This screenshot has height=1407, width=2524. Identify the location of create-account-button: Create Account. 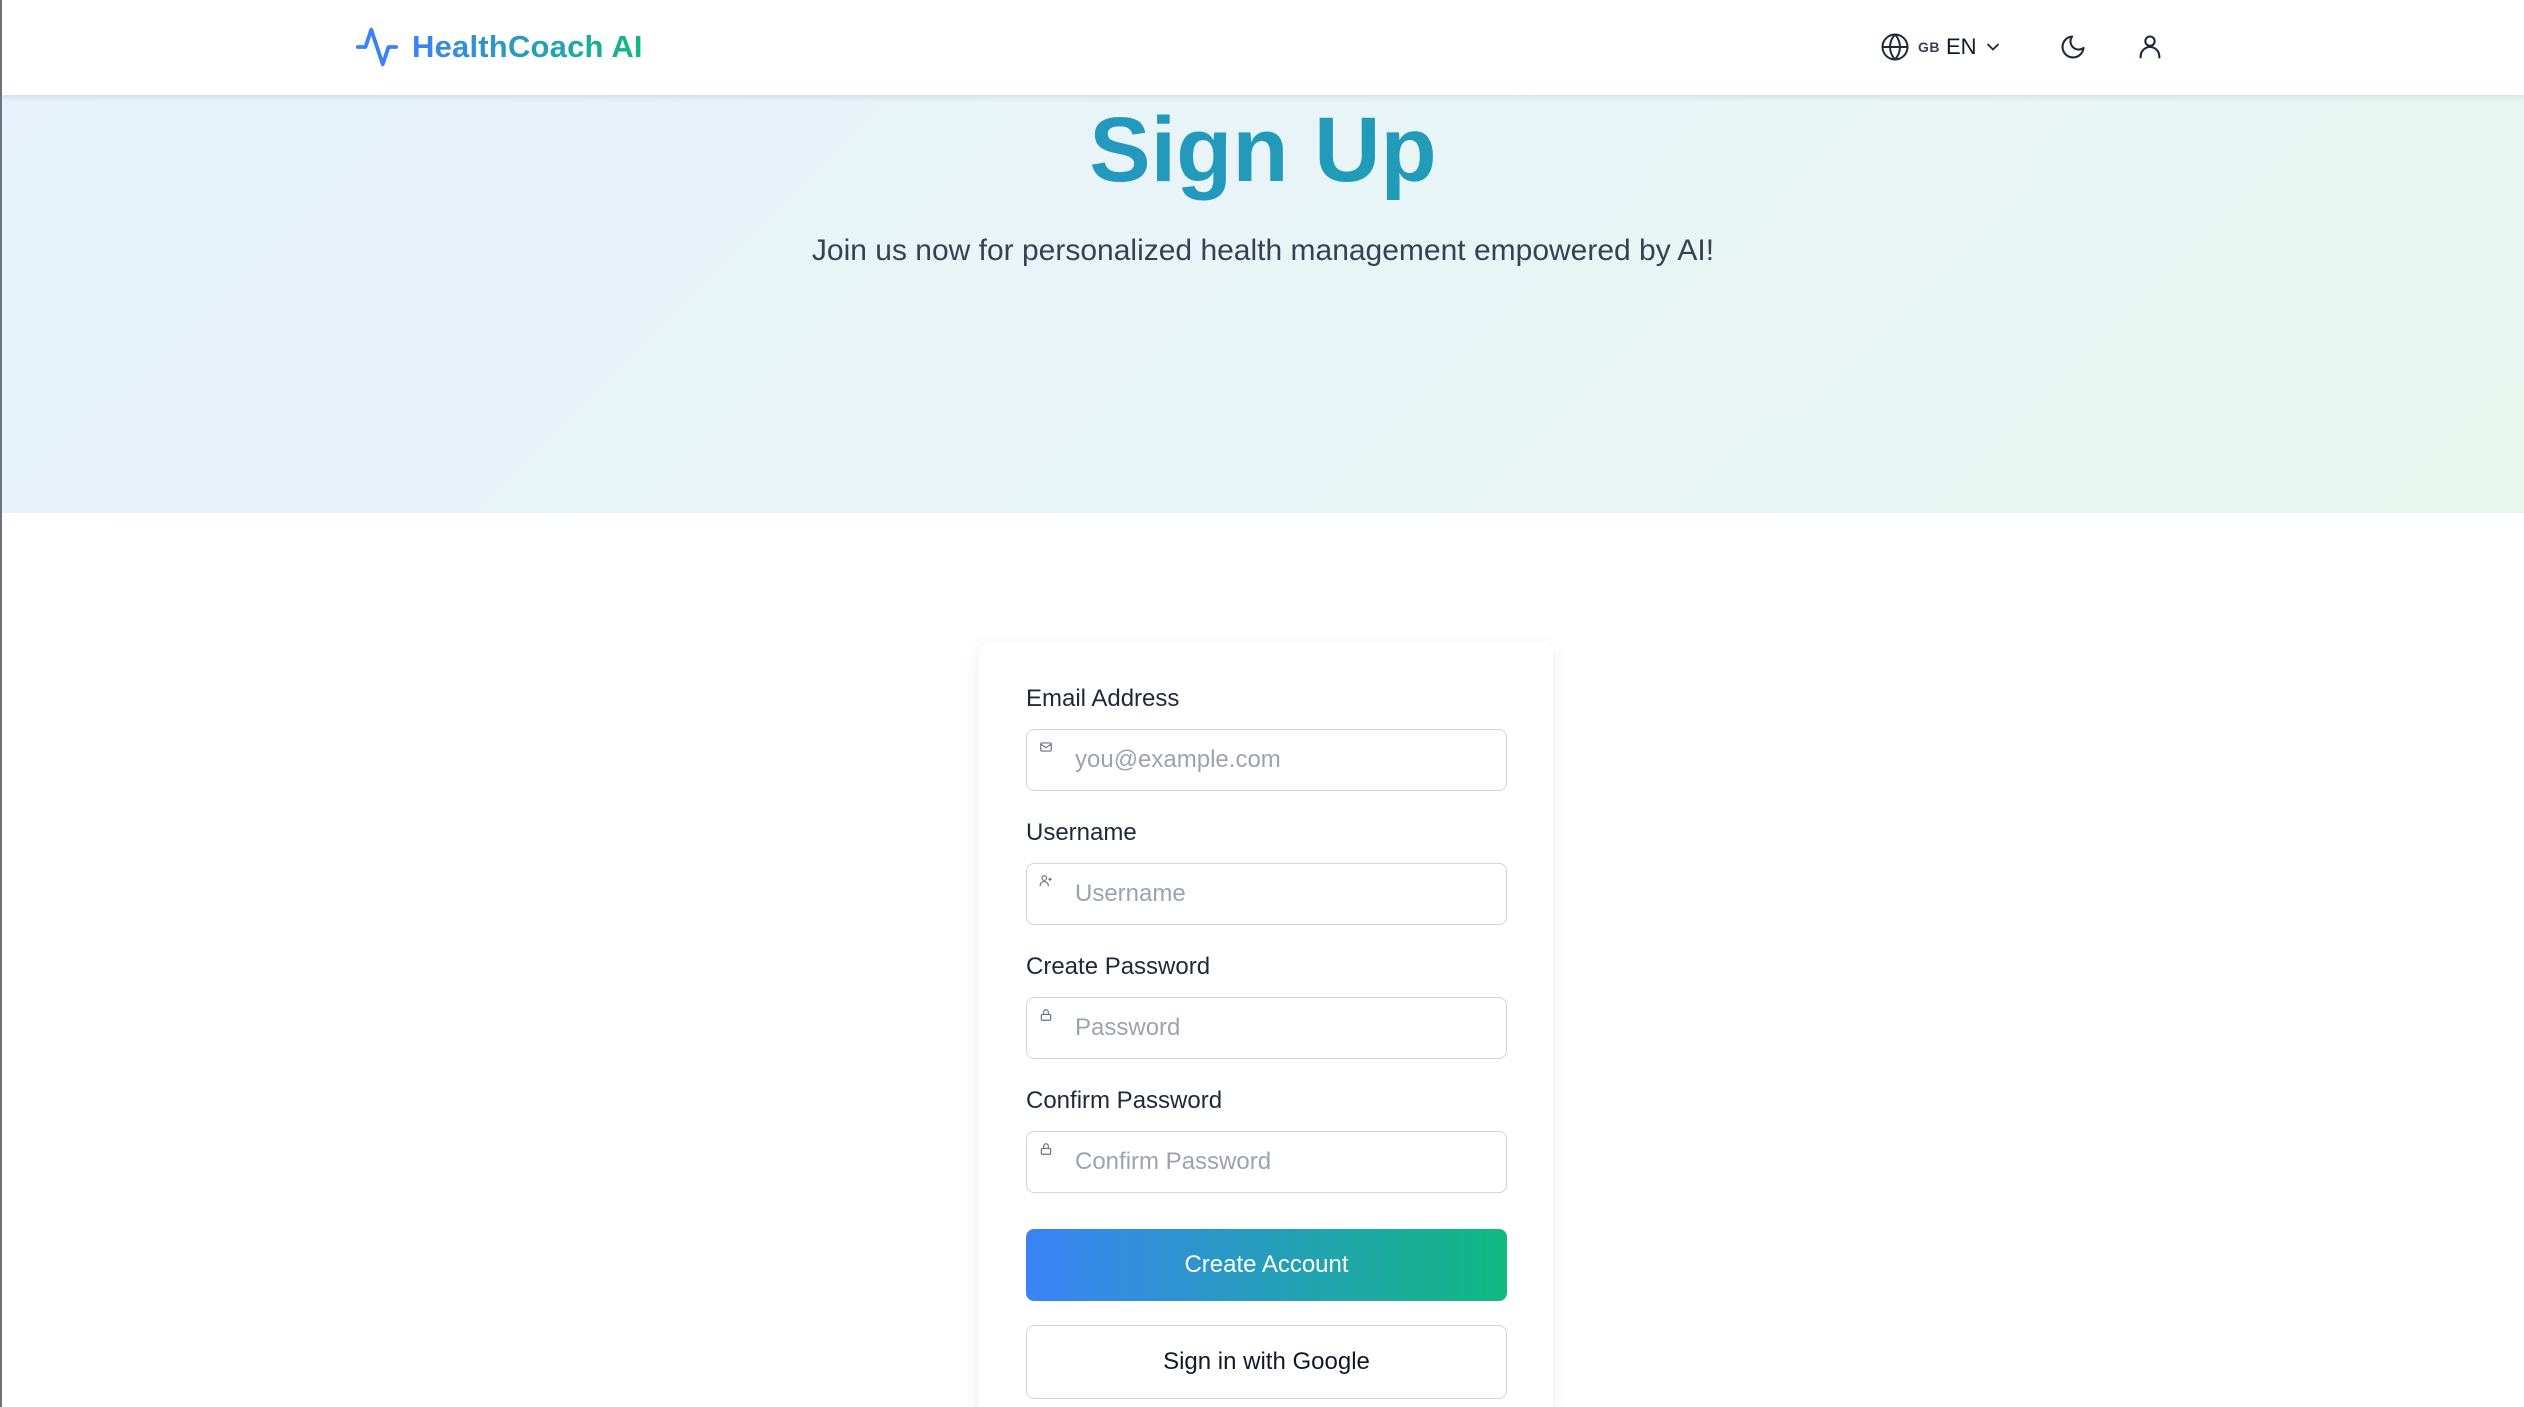
(1266, 1265).